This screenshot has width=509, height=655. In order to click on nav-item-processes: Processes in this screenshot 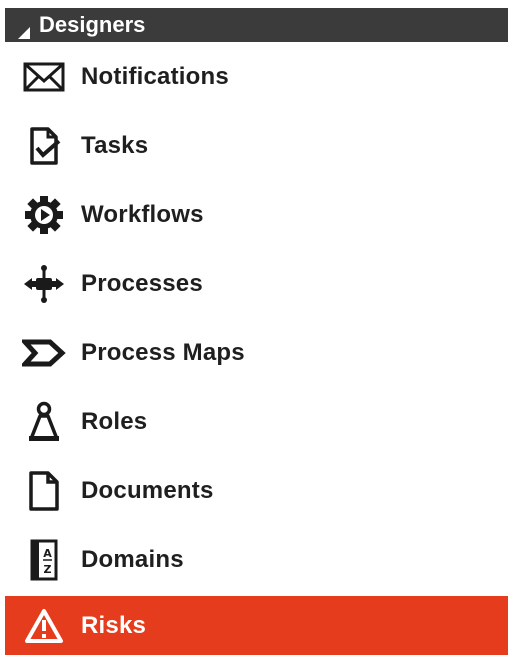, I will do `click(256, 283)`.